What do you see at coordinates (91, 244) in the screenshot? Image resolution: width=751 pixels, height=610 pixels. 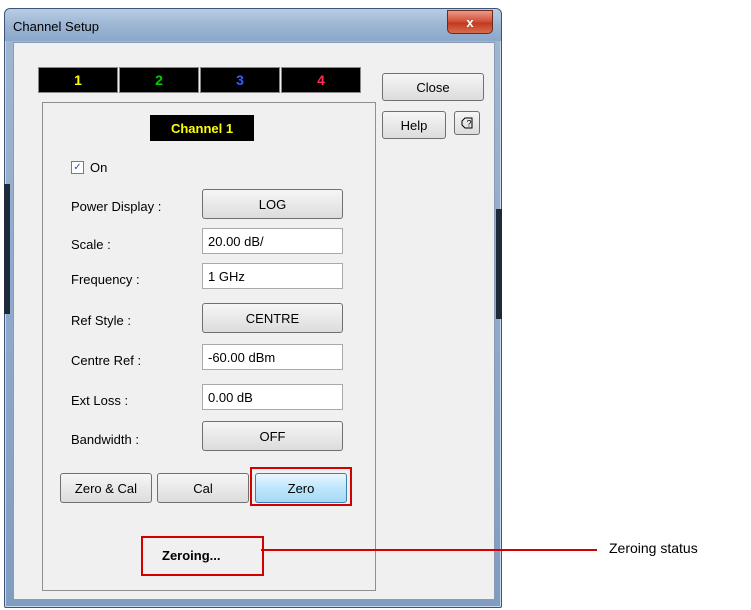 I see `scale-label: Scale :` at bounding box center [91, 244].